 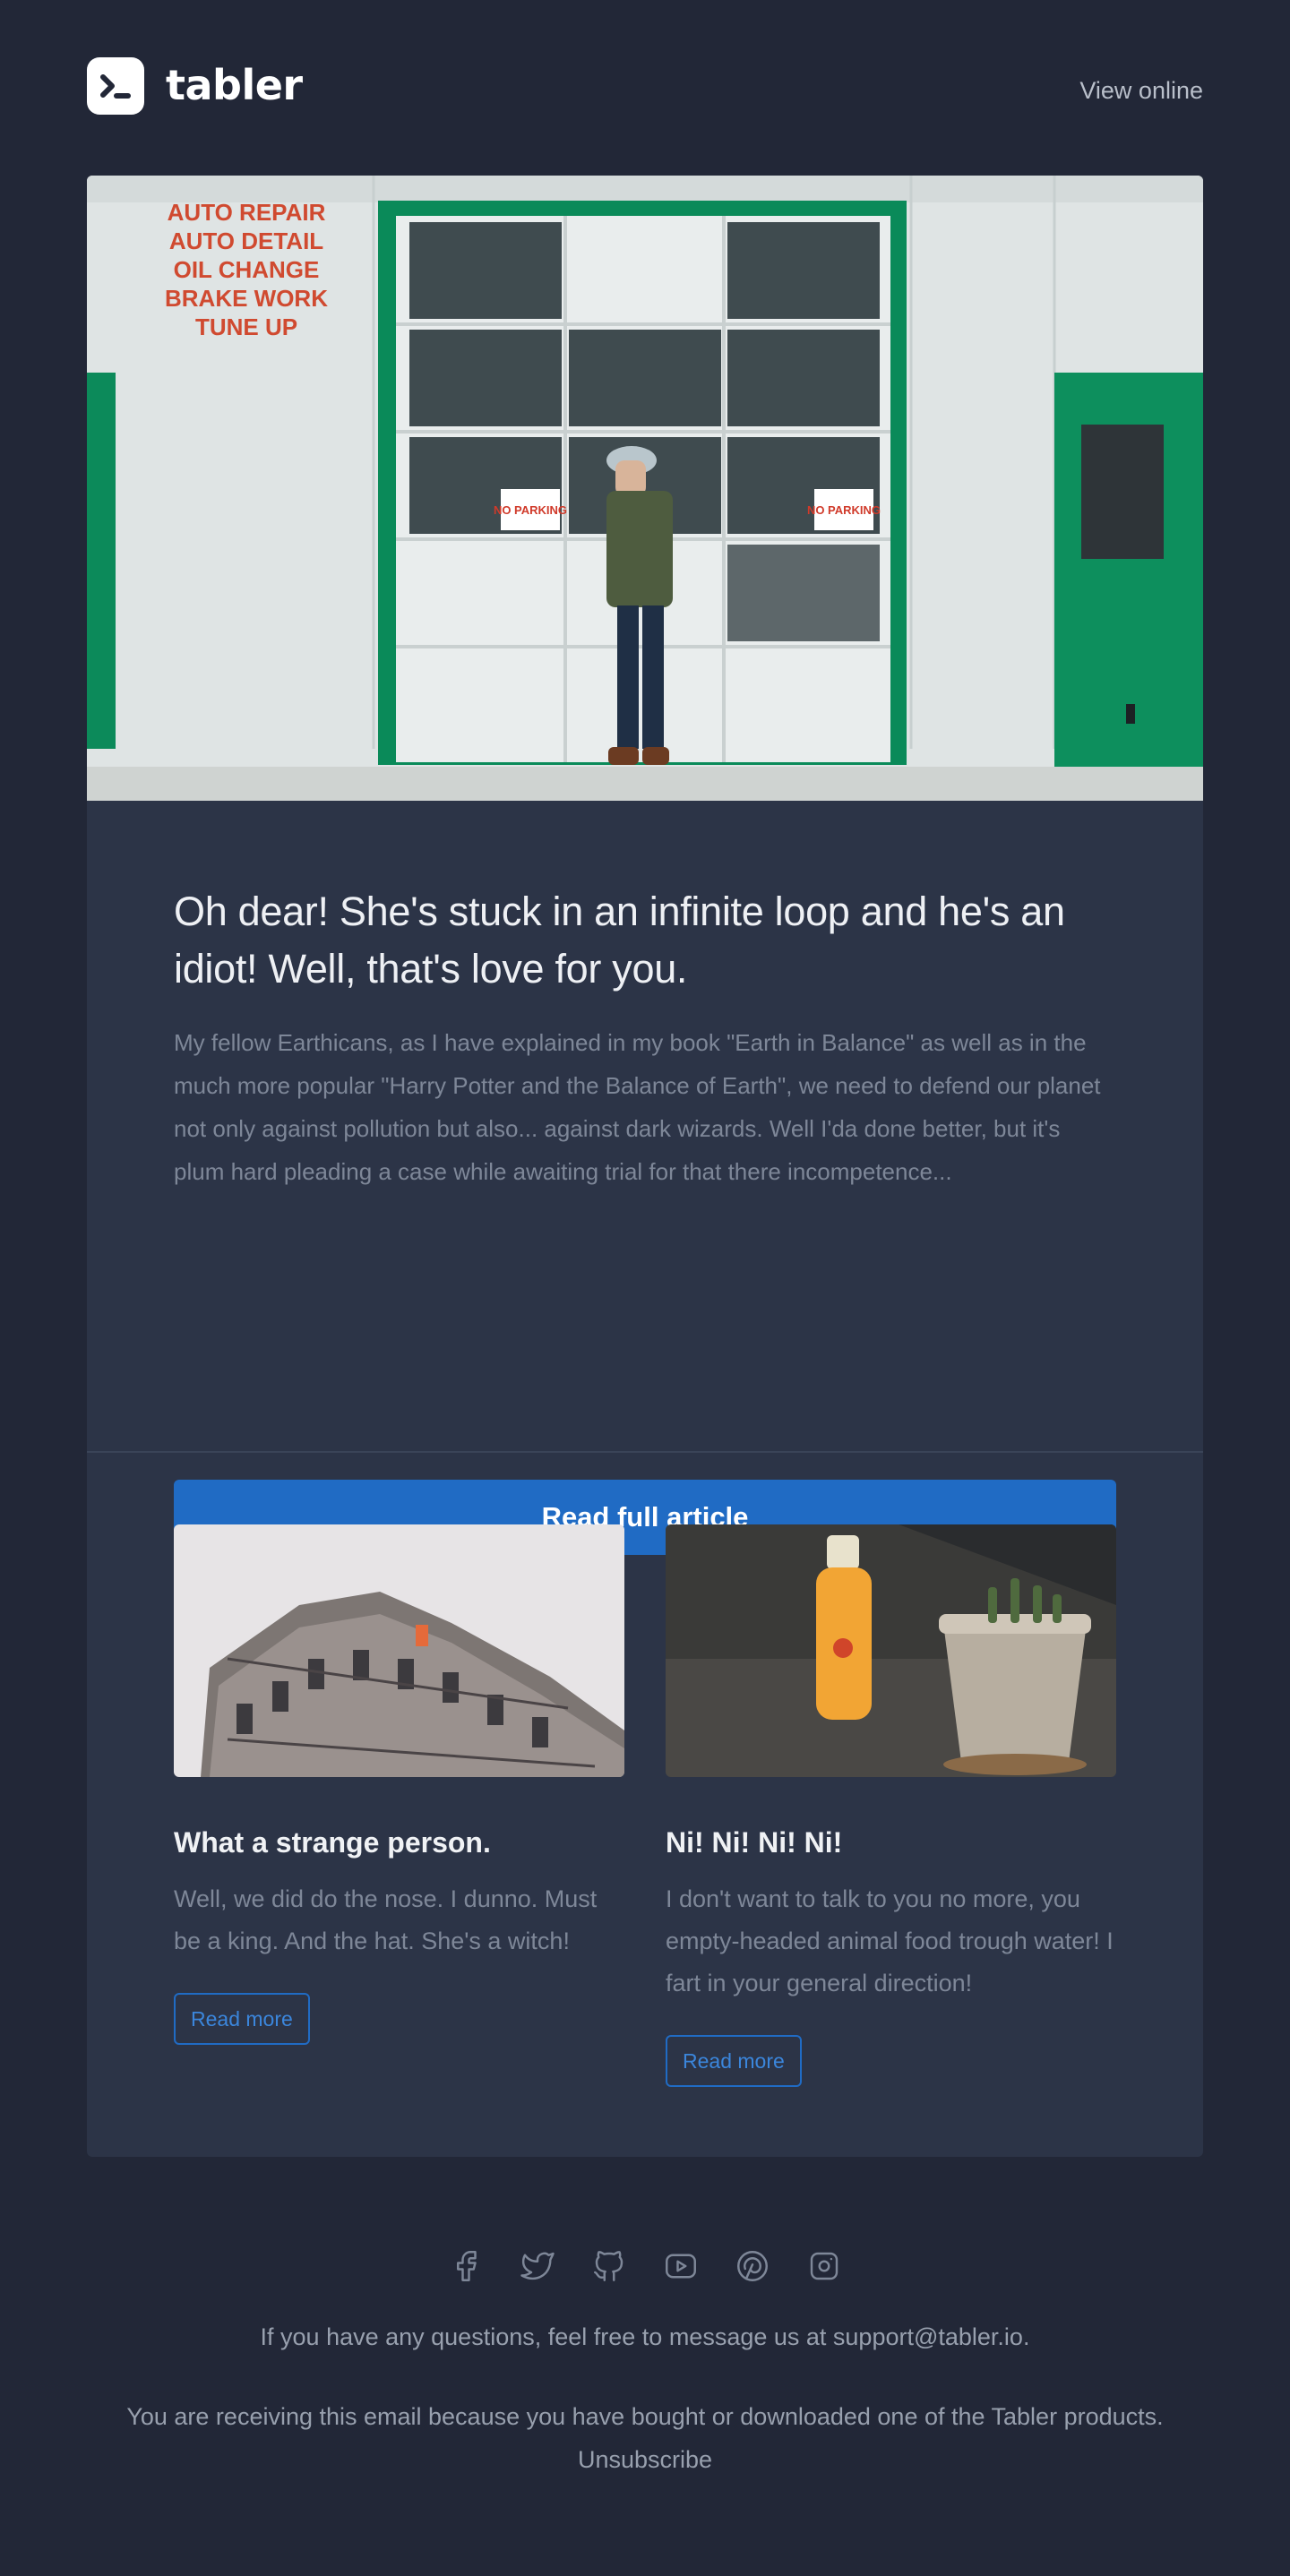 I want to click on pinterest-icon, so click(x=752, y=2266).